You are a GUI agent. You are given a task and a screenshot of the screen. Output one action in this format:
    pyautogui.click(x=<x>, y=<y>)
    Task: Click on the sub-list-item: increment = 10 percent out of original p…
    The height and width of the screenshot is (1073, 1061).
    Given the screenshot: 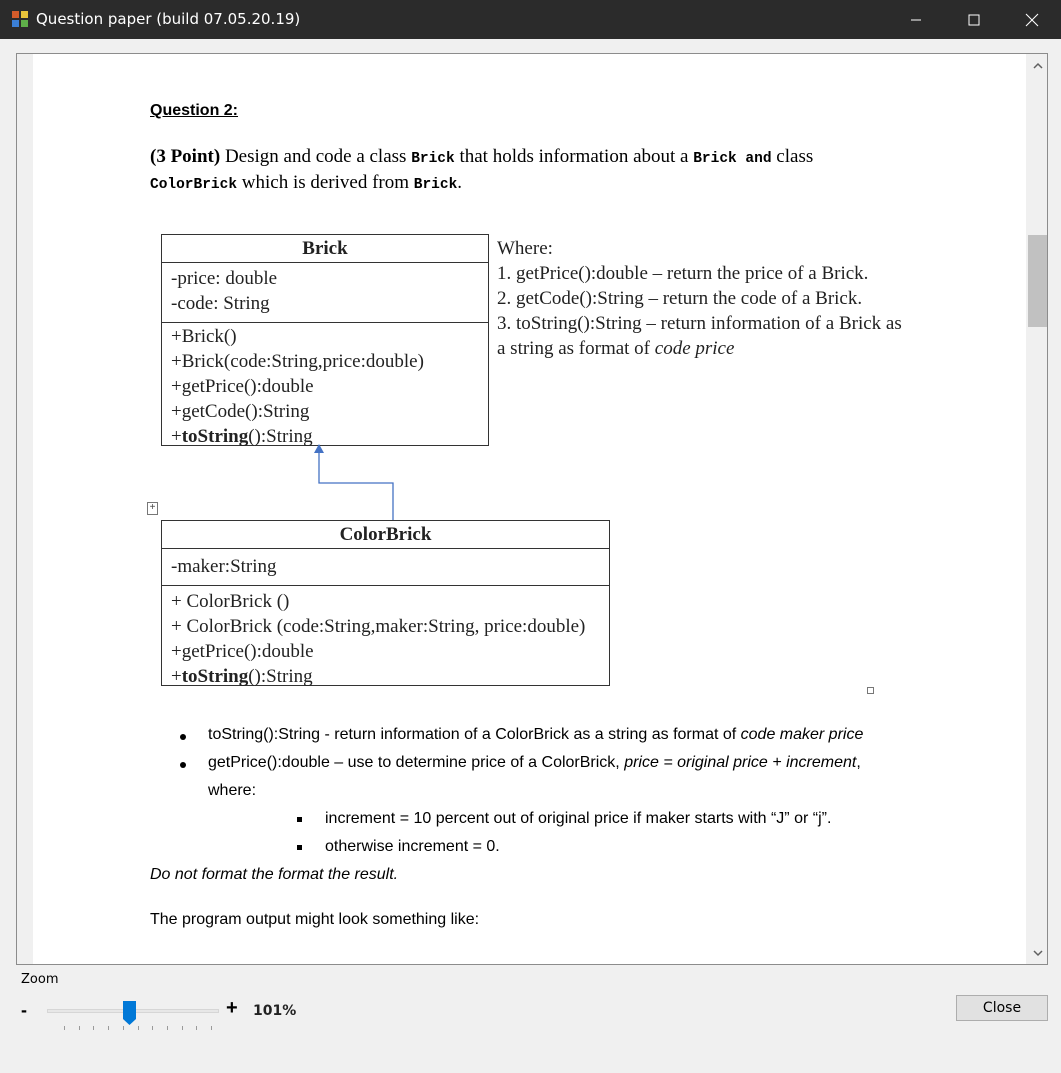 What is the action you would take?
    pyautogui.click(x=578, y=818)
    